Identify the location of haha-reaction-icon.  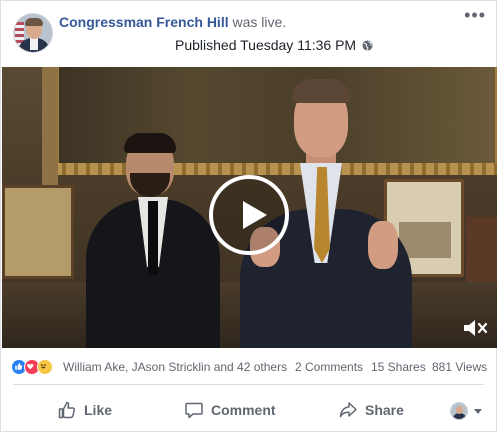
(45, 367).